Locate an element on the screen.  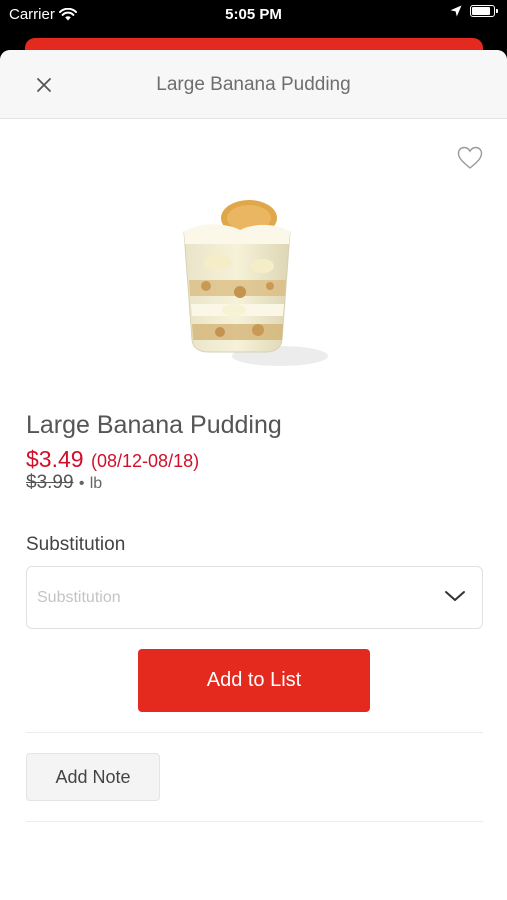
banana-pudding-cup-image is located at coordinates (255, 283).